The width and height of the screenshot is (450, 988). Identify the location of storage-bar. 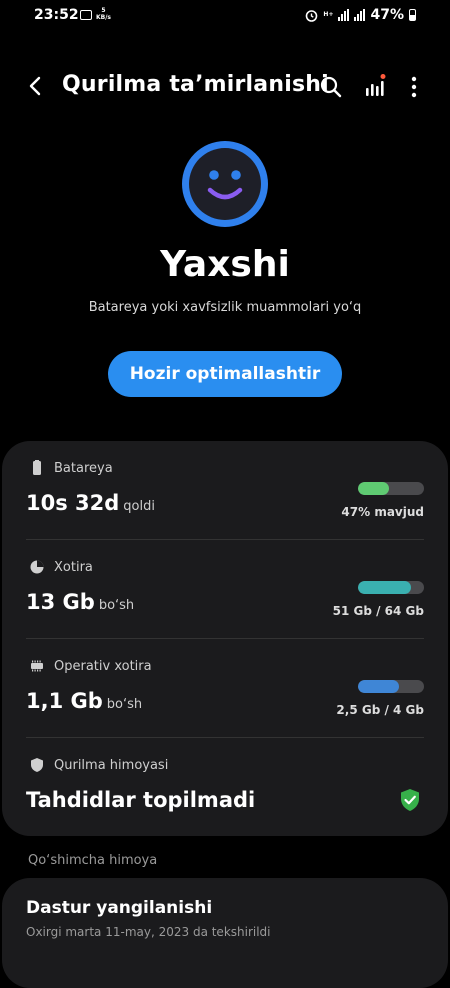
(391, 587).